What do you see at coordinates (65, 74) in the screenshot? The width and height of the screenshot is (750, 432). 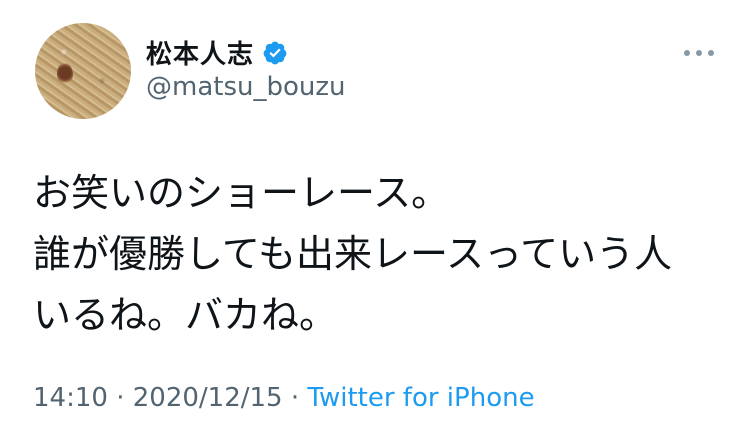 I see `avatar-image-detail` at bounding box center [65, 74].